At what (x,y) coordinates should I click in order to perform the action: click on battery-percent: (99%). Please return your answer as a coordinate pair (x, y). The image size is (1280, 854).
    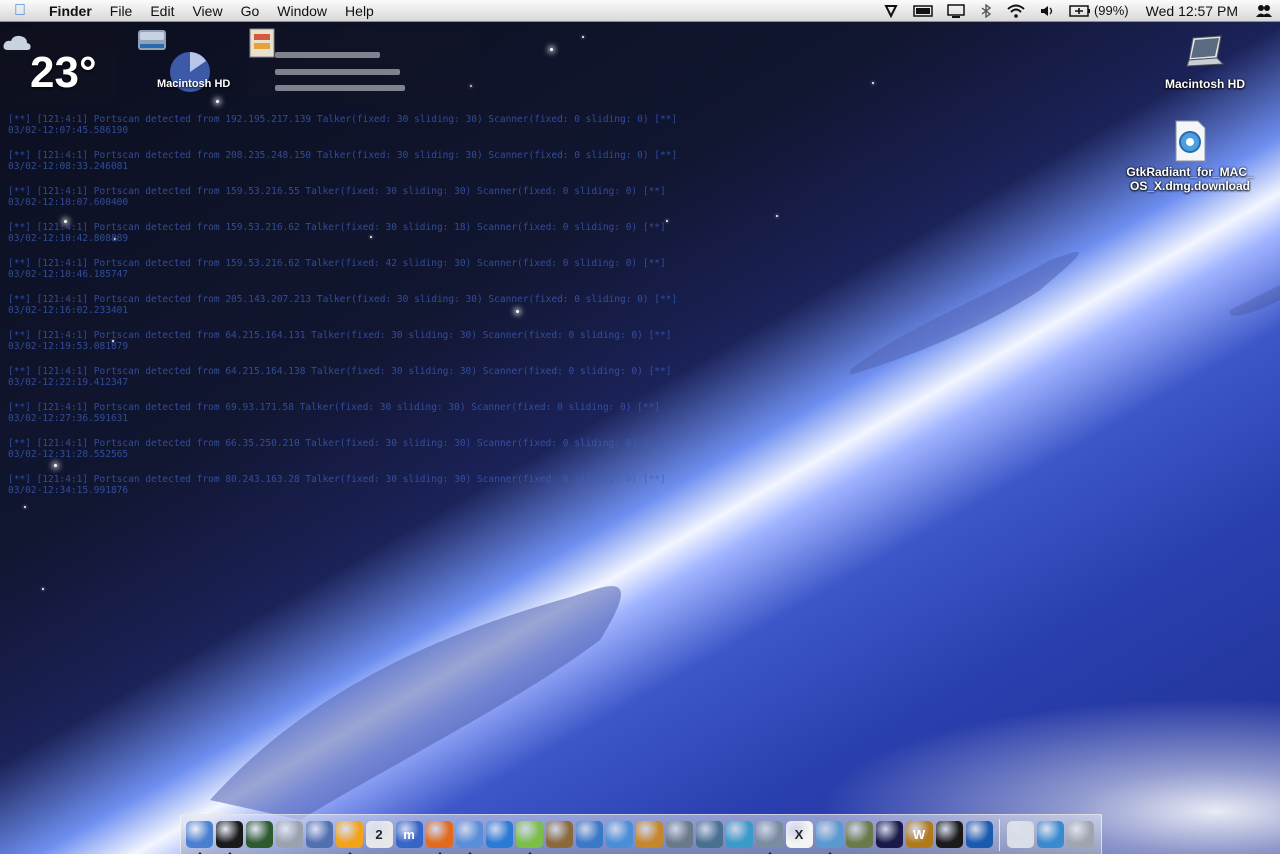
    Looking at the image, I should click on (1111, 10).